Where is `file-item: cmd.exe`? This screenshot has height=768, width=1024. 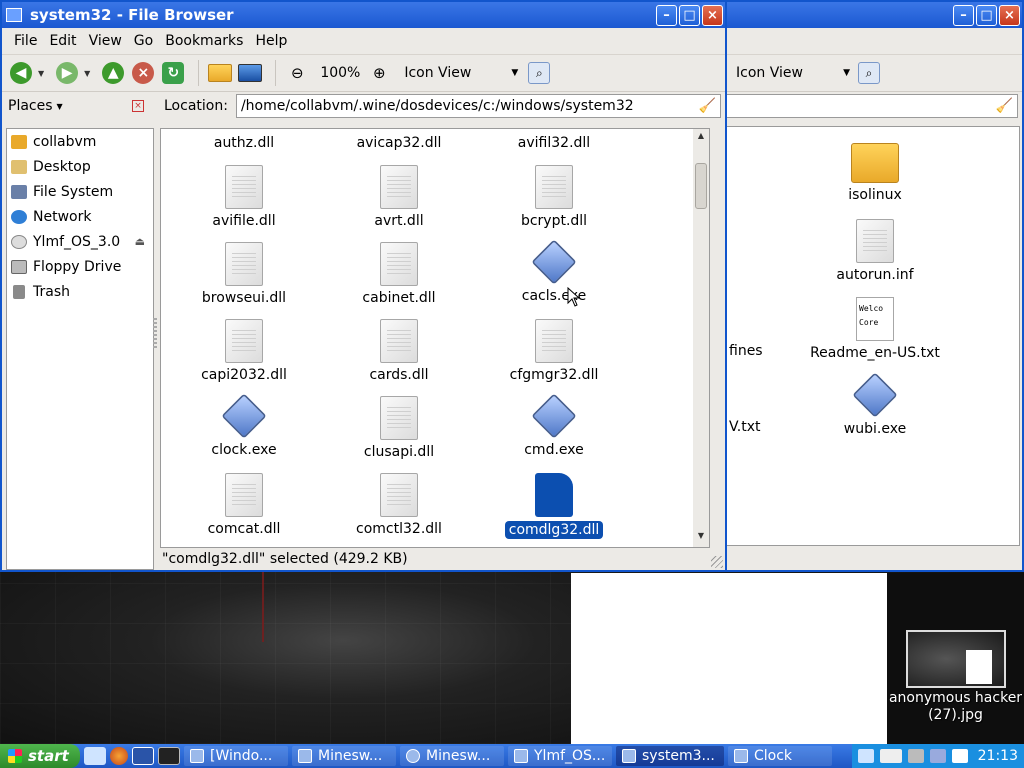 file-item: cmd.exe is located at coordinates (554, 425).